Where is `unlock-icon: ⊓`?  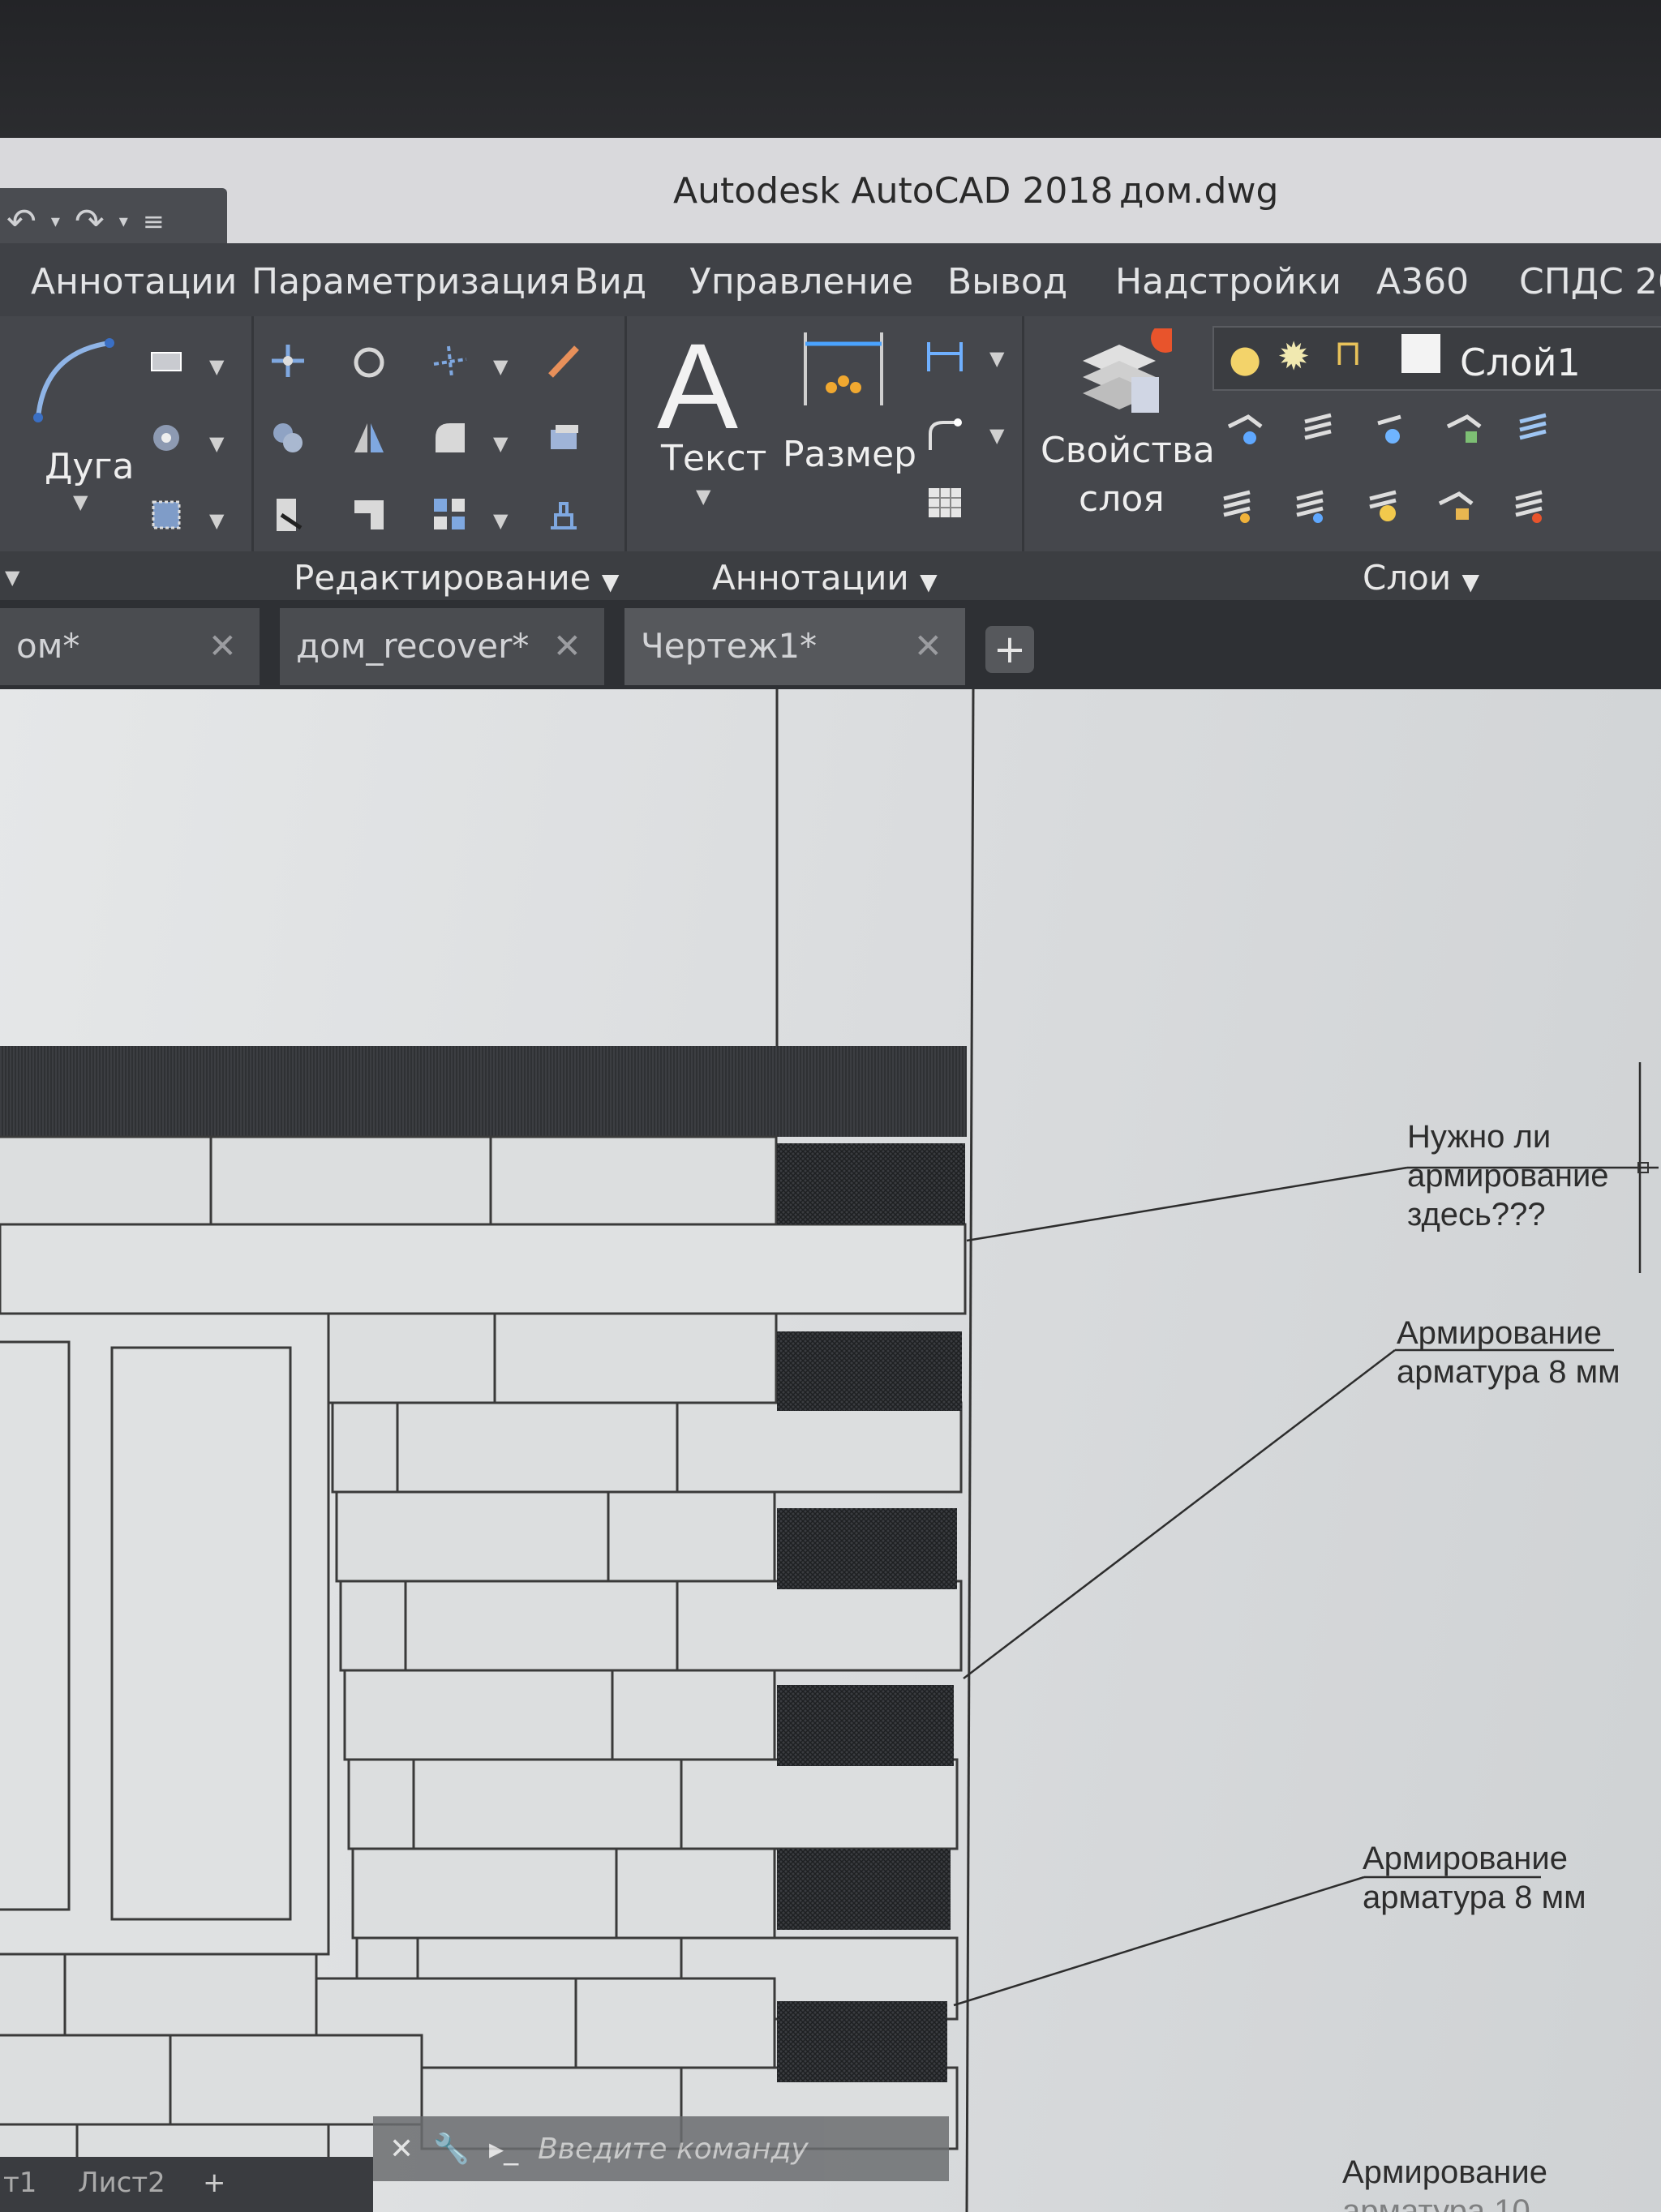 unlock-icon: ⊓ is located at coordinates (1348, 353).